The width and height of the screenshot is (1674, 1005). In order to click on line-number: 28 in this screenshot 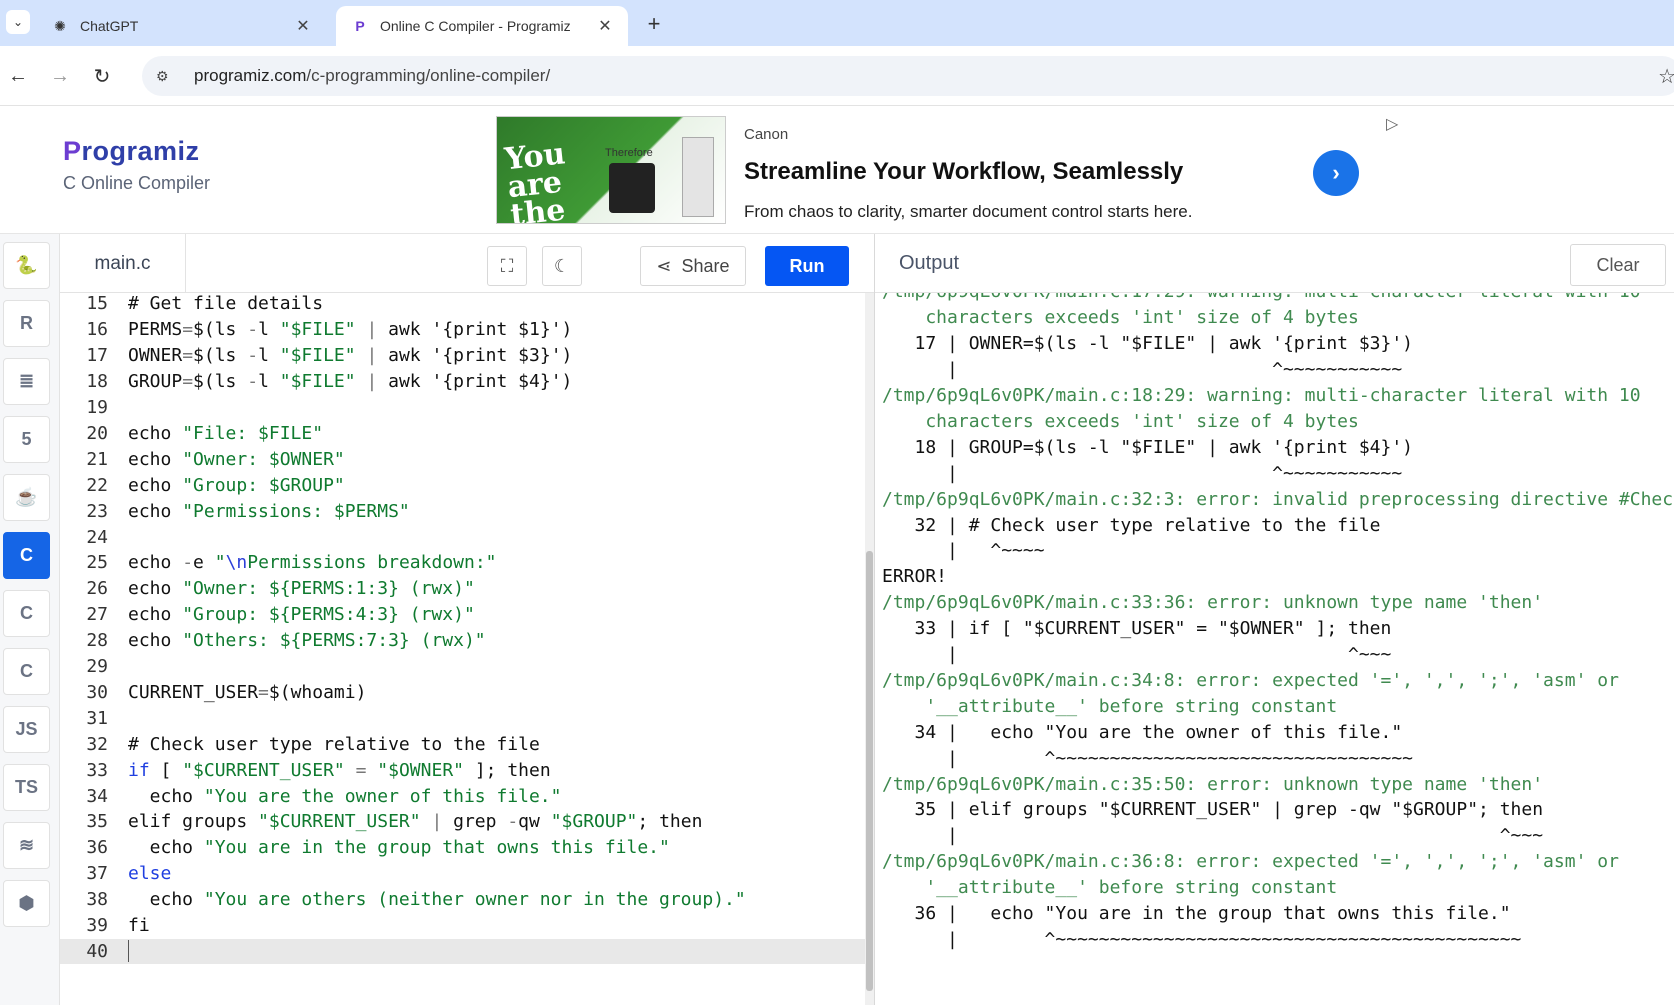, I will do `click(97, 641)`.